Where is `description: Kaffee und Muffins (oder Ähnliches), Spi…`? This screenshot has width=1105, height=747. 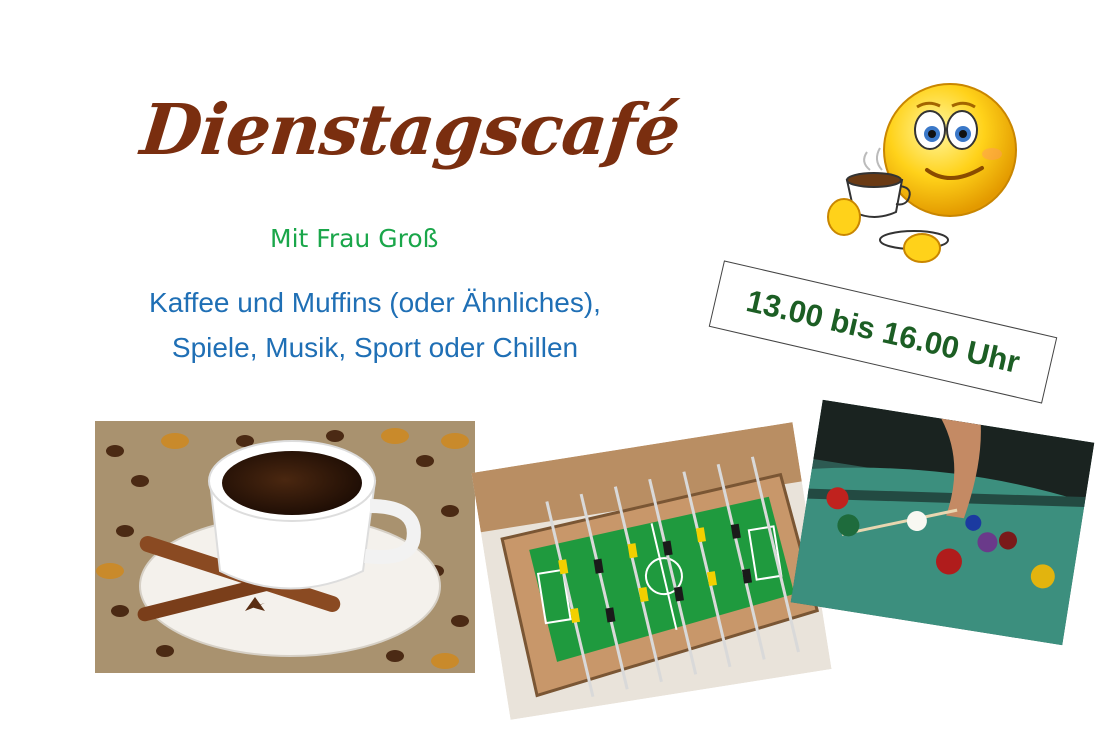 description: Kaffee und Muffins (oder Ähnliches), Spi… is located at coordinates (375, 325).